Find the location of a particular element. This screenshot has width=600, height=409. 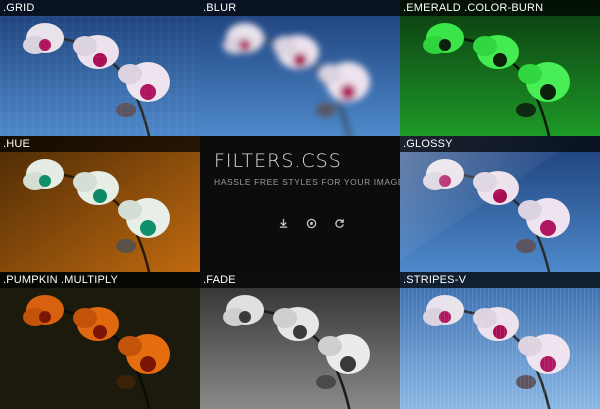

orchid-photo-pumpkin is located at coordinates (100, 340).